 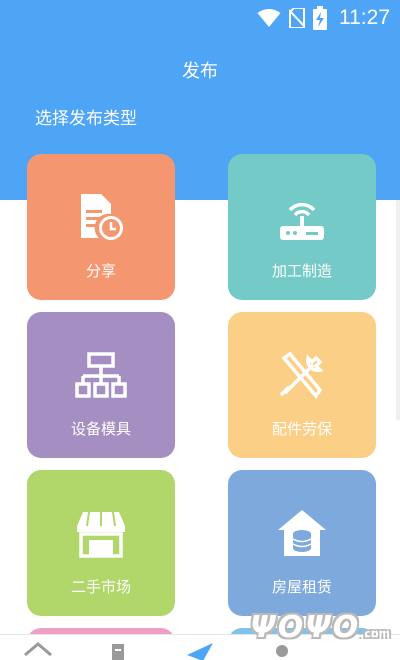 I want to click on tools-icon, so click(x=302, y=376).